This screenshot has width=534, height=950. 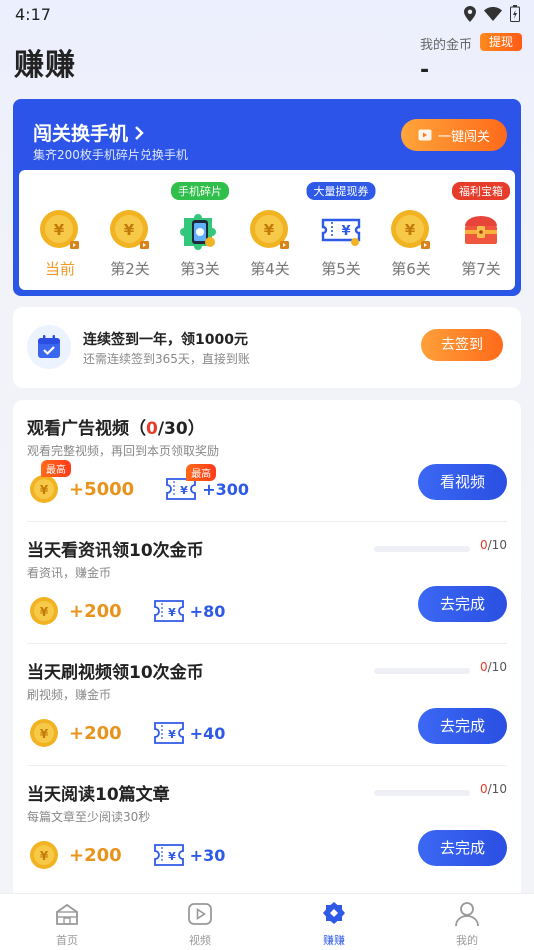 I want to click on nav-item-profile: 我的, so click(x=467, y=924).